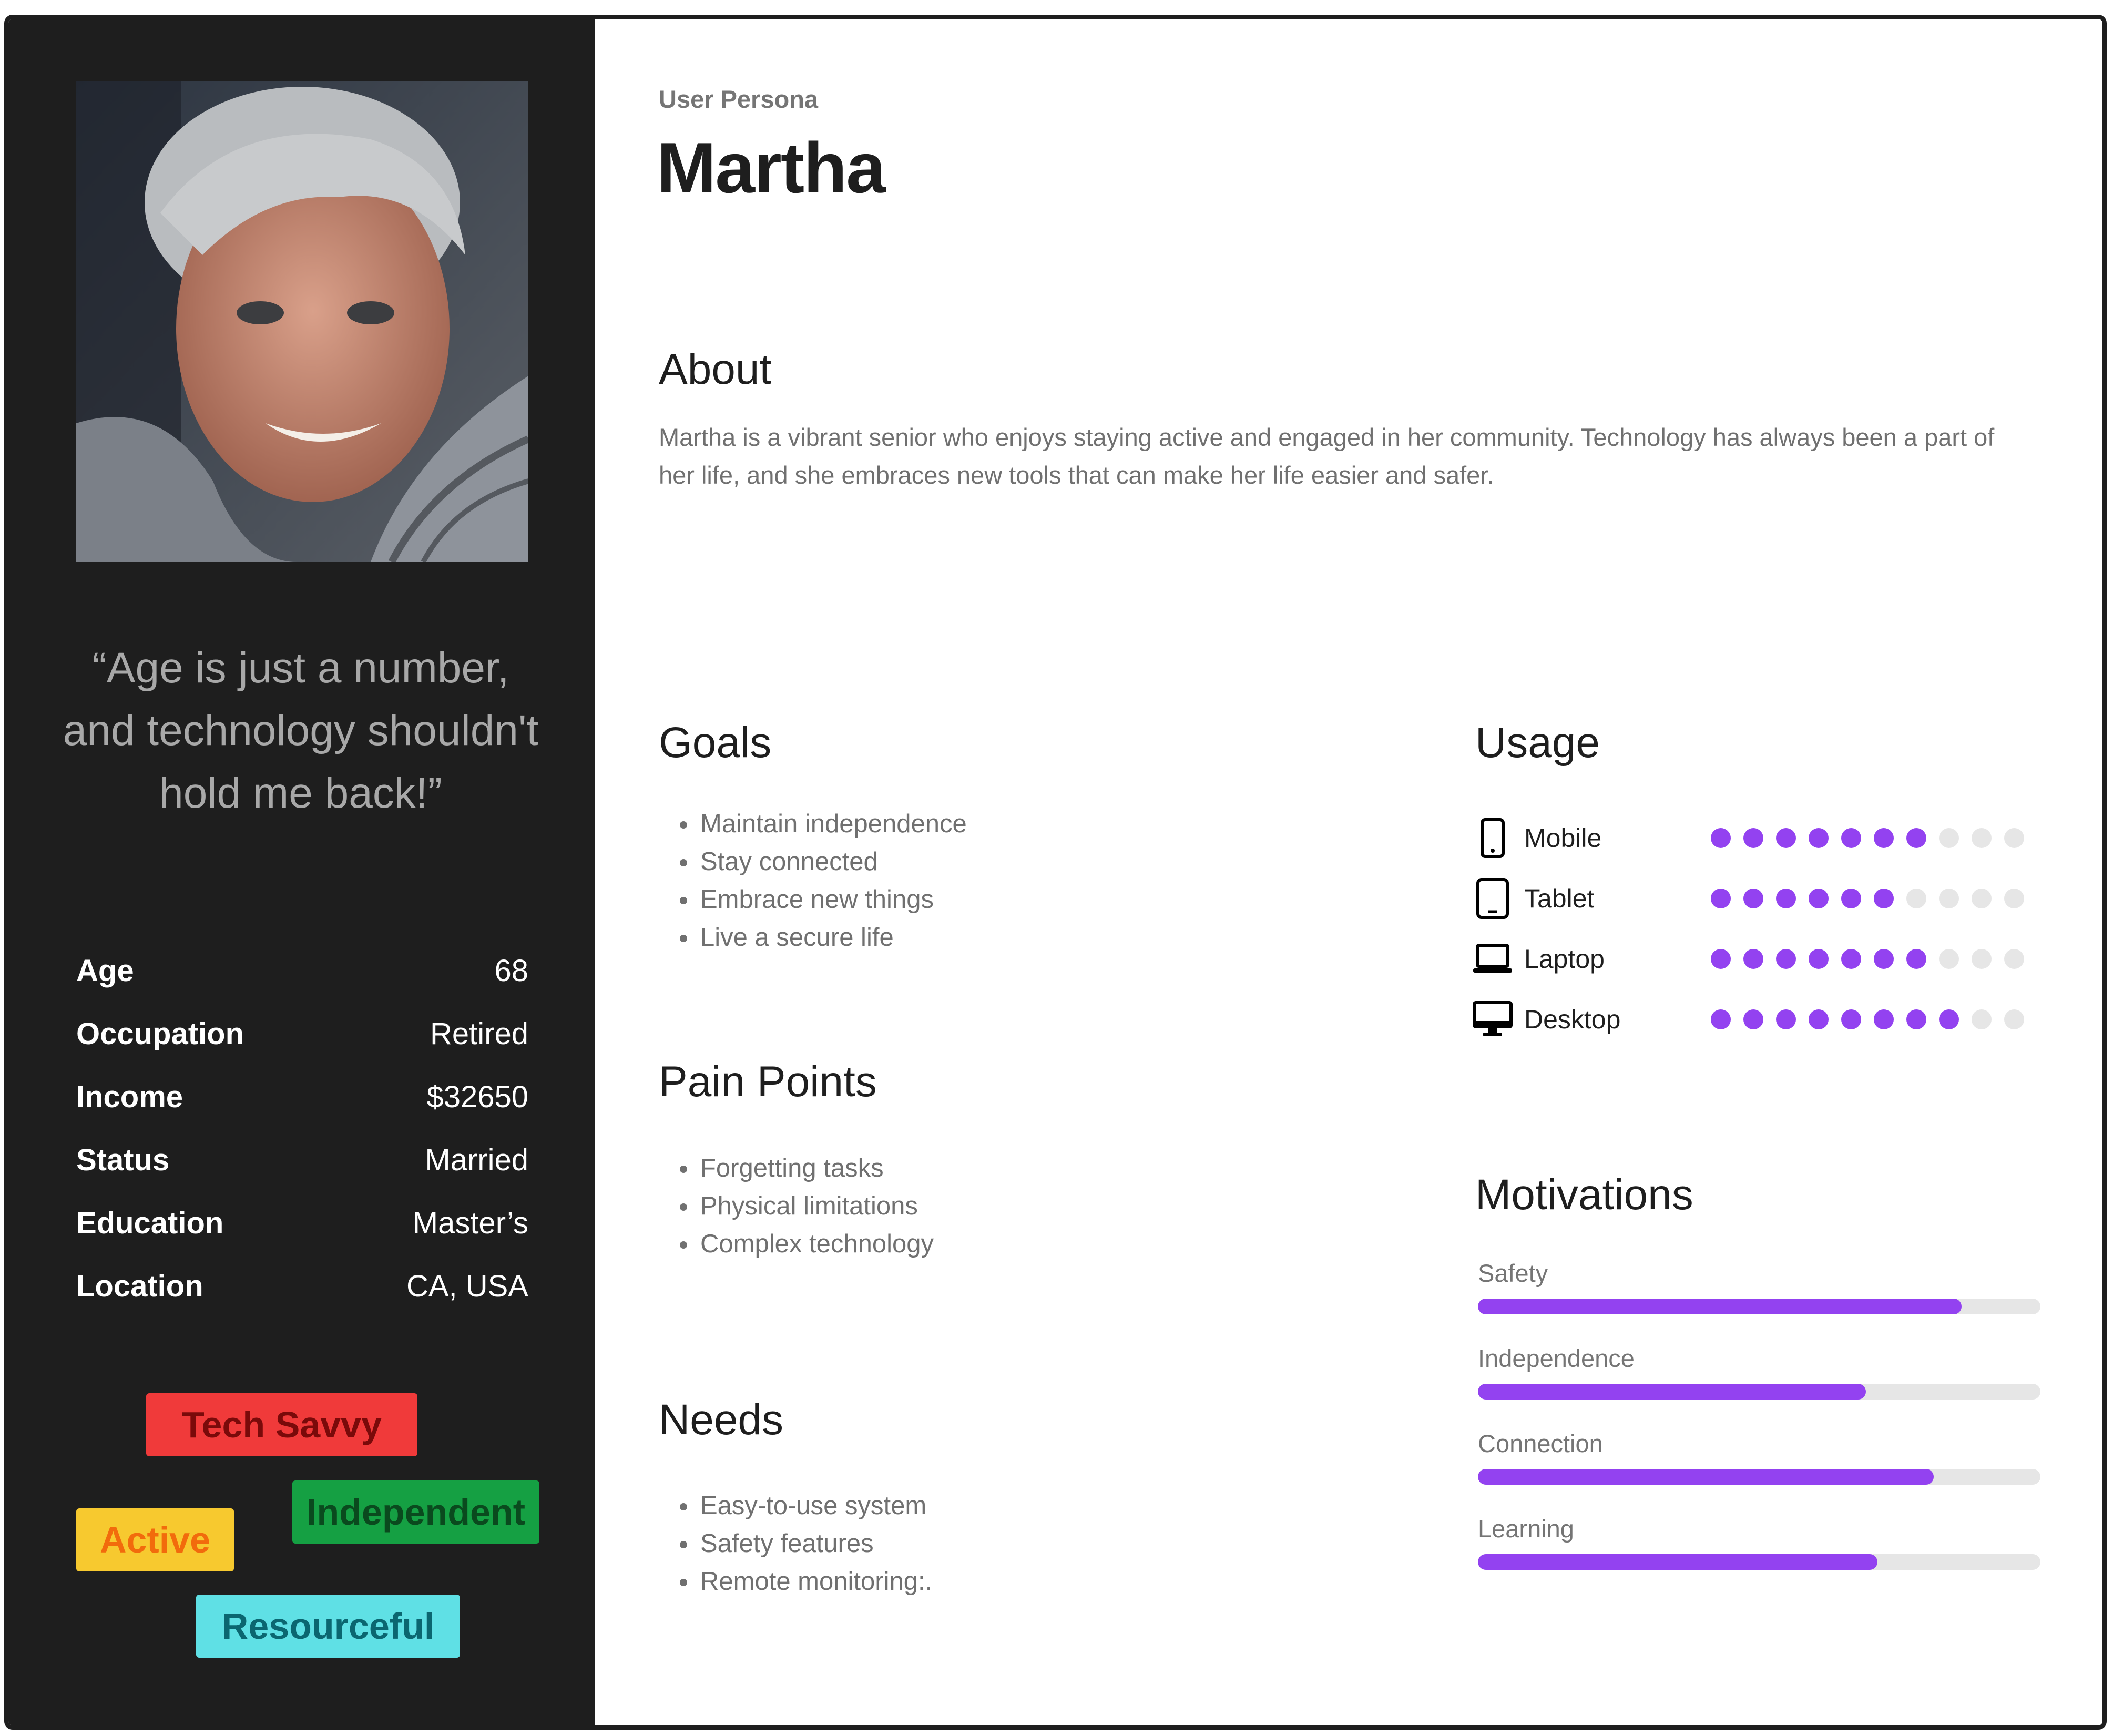 Image resolution: width=2113 pixels, height=1736 pixels. Describe the element at coordinates (467, 1286) in the screenshot. I see `fact-value: CA, USA` at that location.